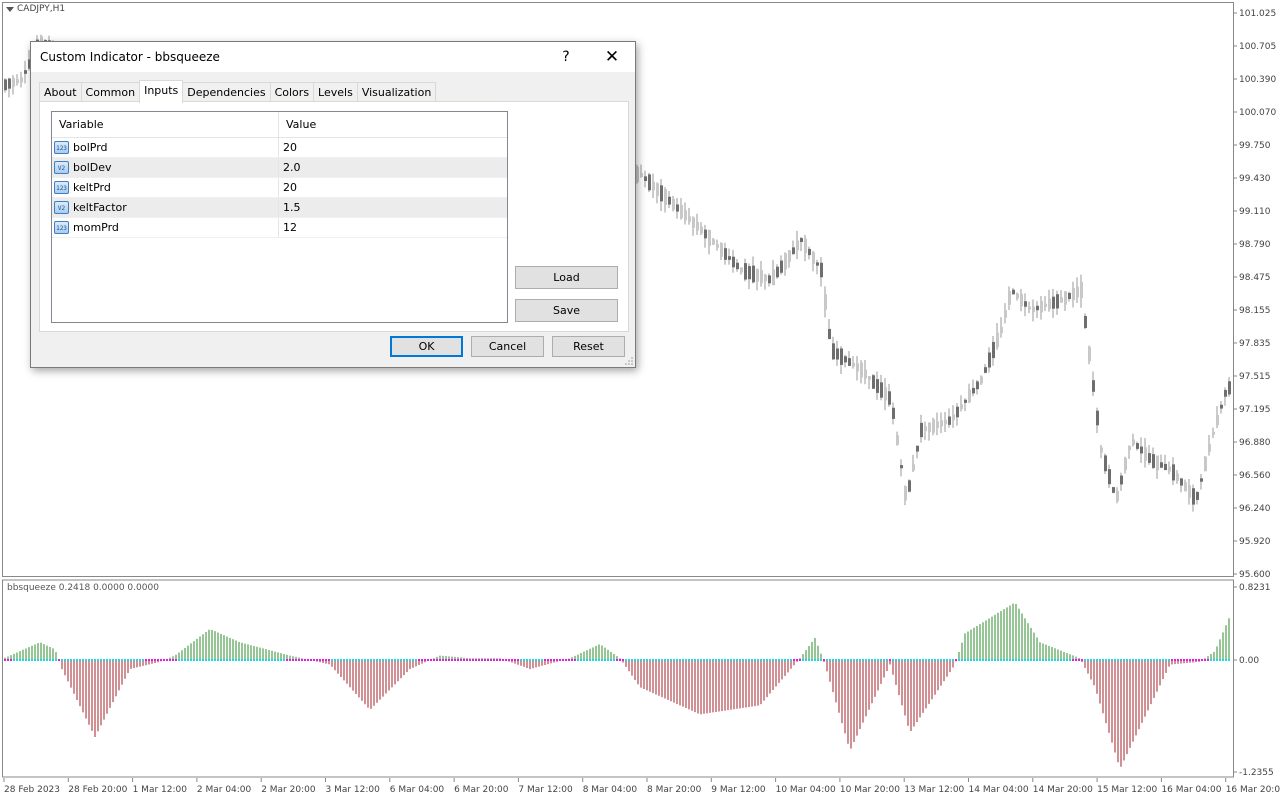 This screenshot has width=1280, height=800. Describe the element at coordinates (396, 92) in the screenshot. I see `tab-visualization: Visualization` at that location.